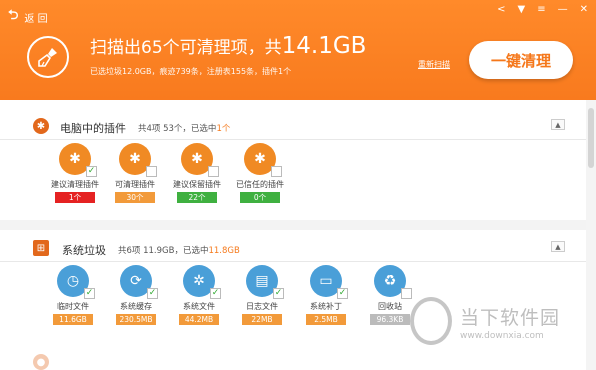 This screenshot has height=370, width=596. I want to click on plugin-item-count: 1个, so click(75, 197).